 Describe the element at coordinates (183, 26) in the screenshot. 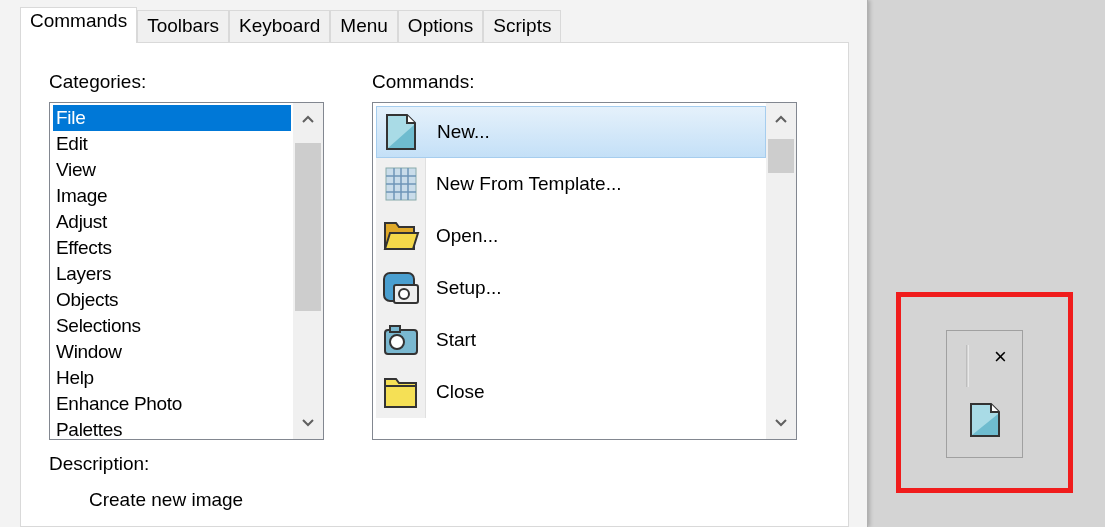

I see `tab: Toolbars` at that location.